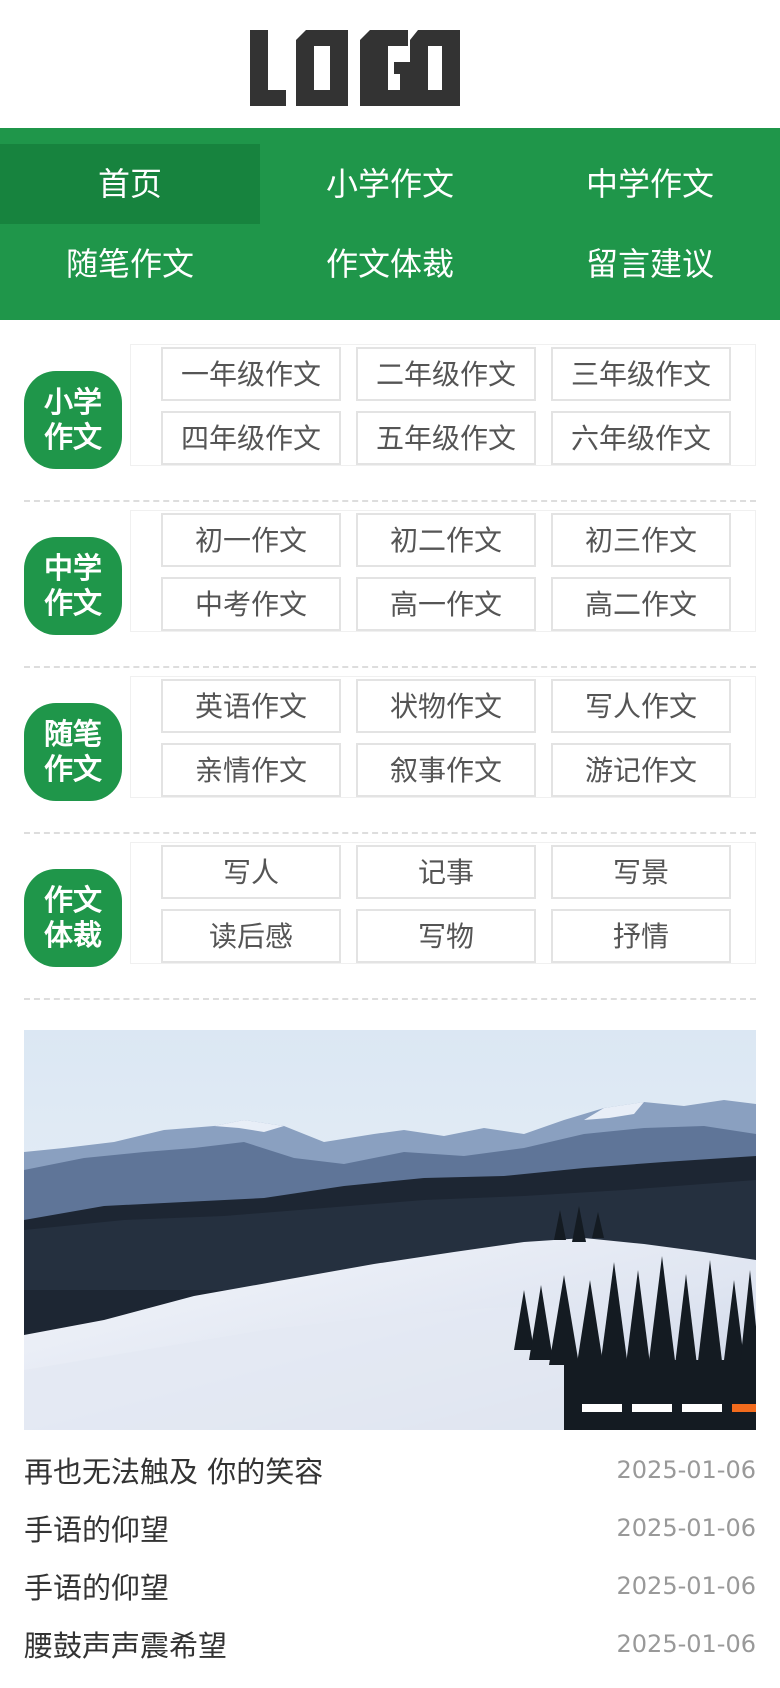 The image size is (780, 1688). I want to click on category-link: 初二作文, so click(446, 540).